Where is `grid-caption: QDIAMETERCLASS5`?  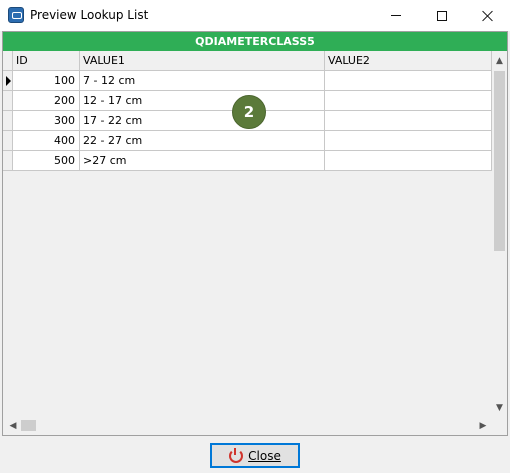
grid-caption: QDIAMETERCLASS5 is located at coordinates (255, 41).